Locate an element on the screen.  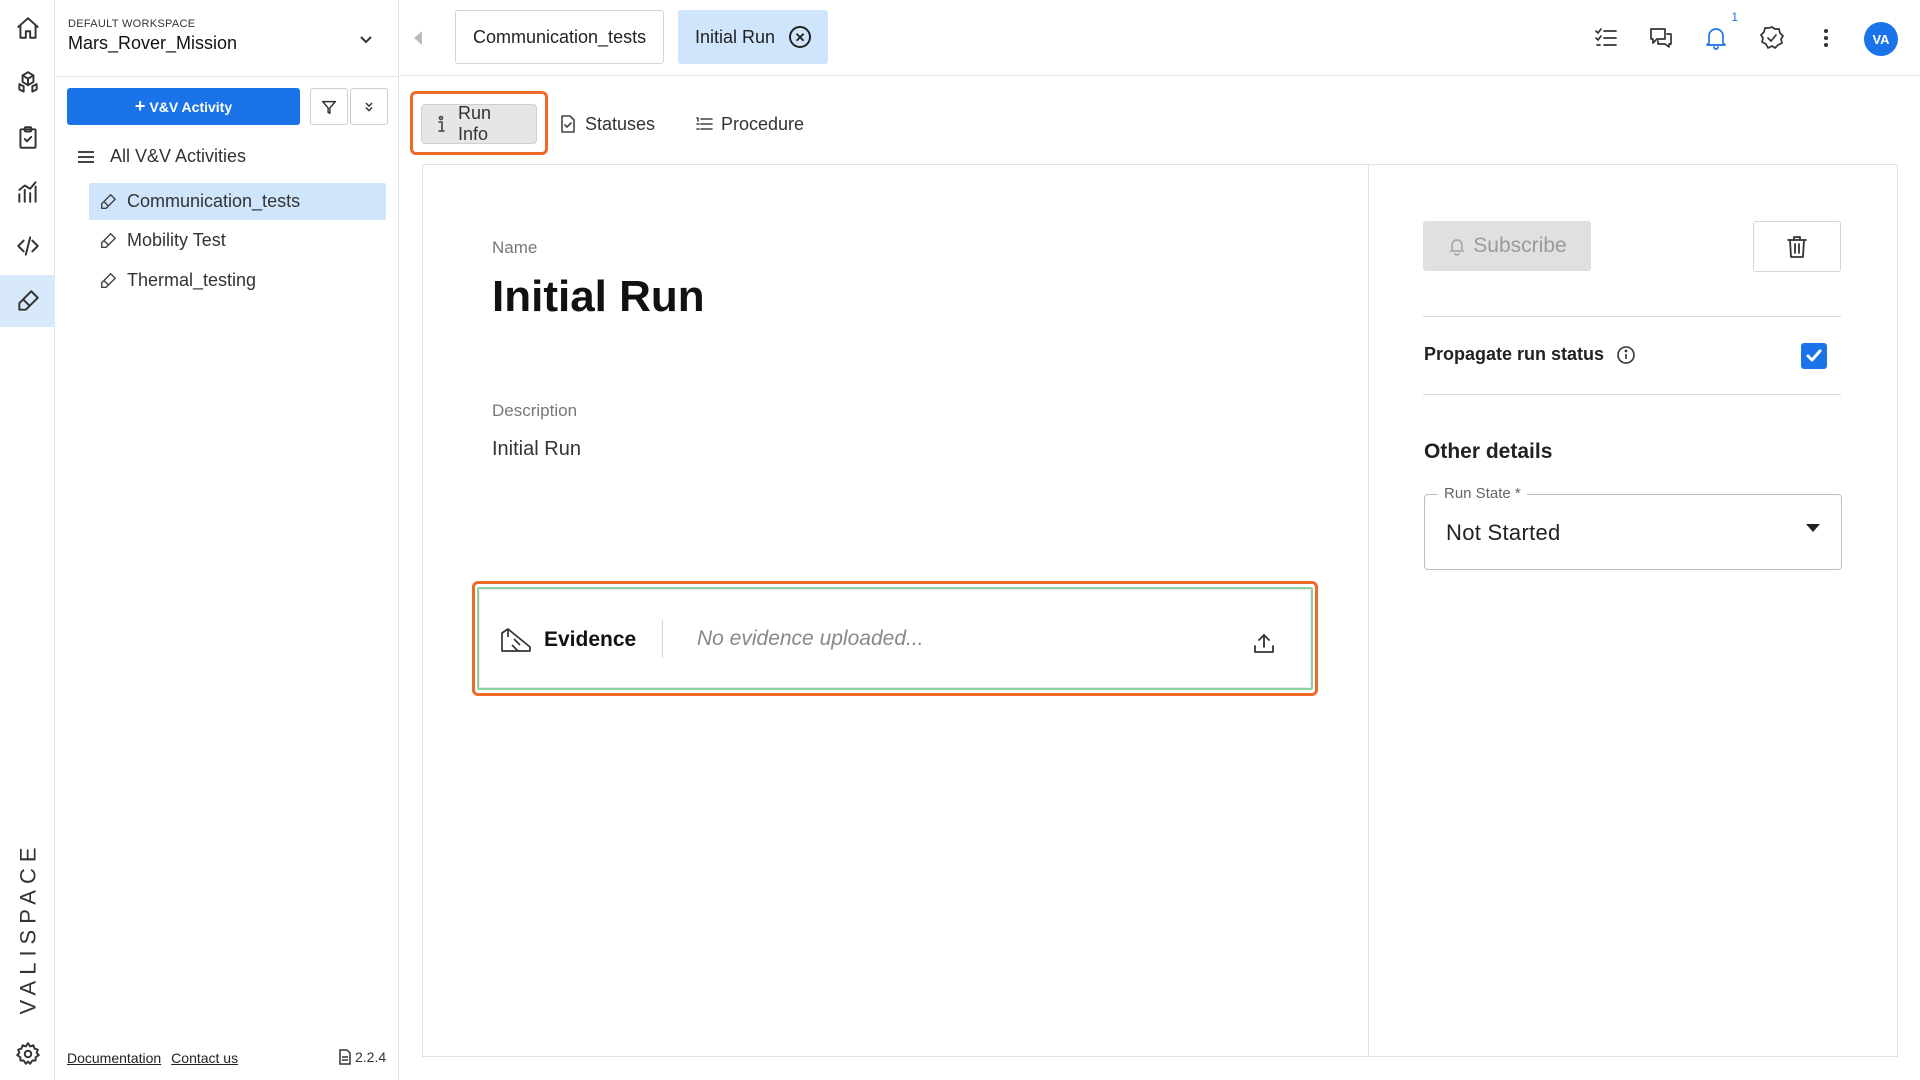
gear-icon is located at coordinates (27, 1054).